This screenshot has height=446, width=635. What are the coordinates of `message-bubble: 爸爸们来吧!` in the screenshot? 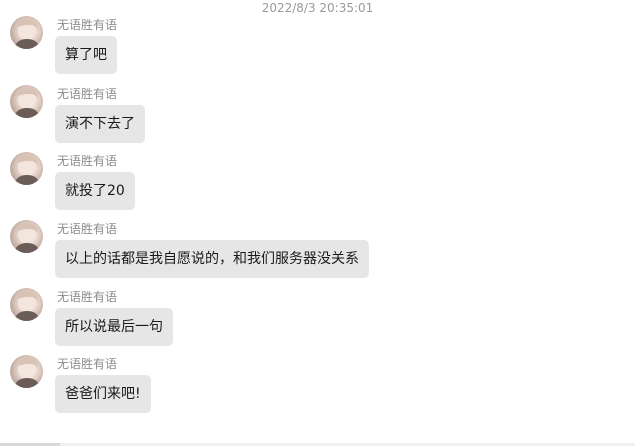 It's located at (103, 394).